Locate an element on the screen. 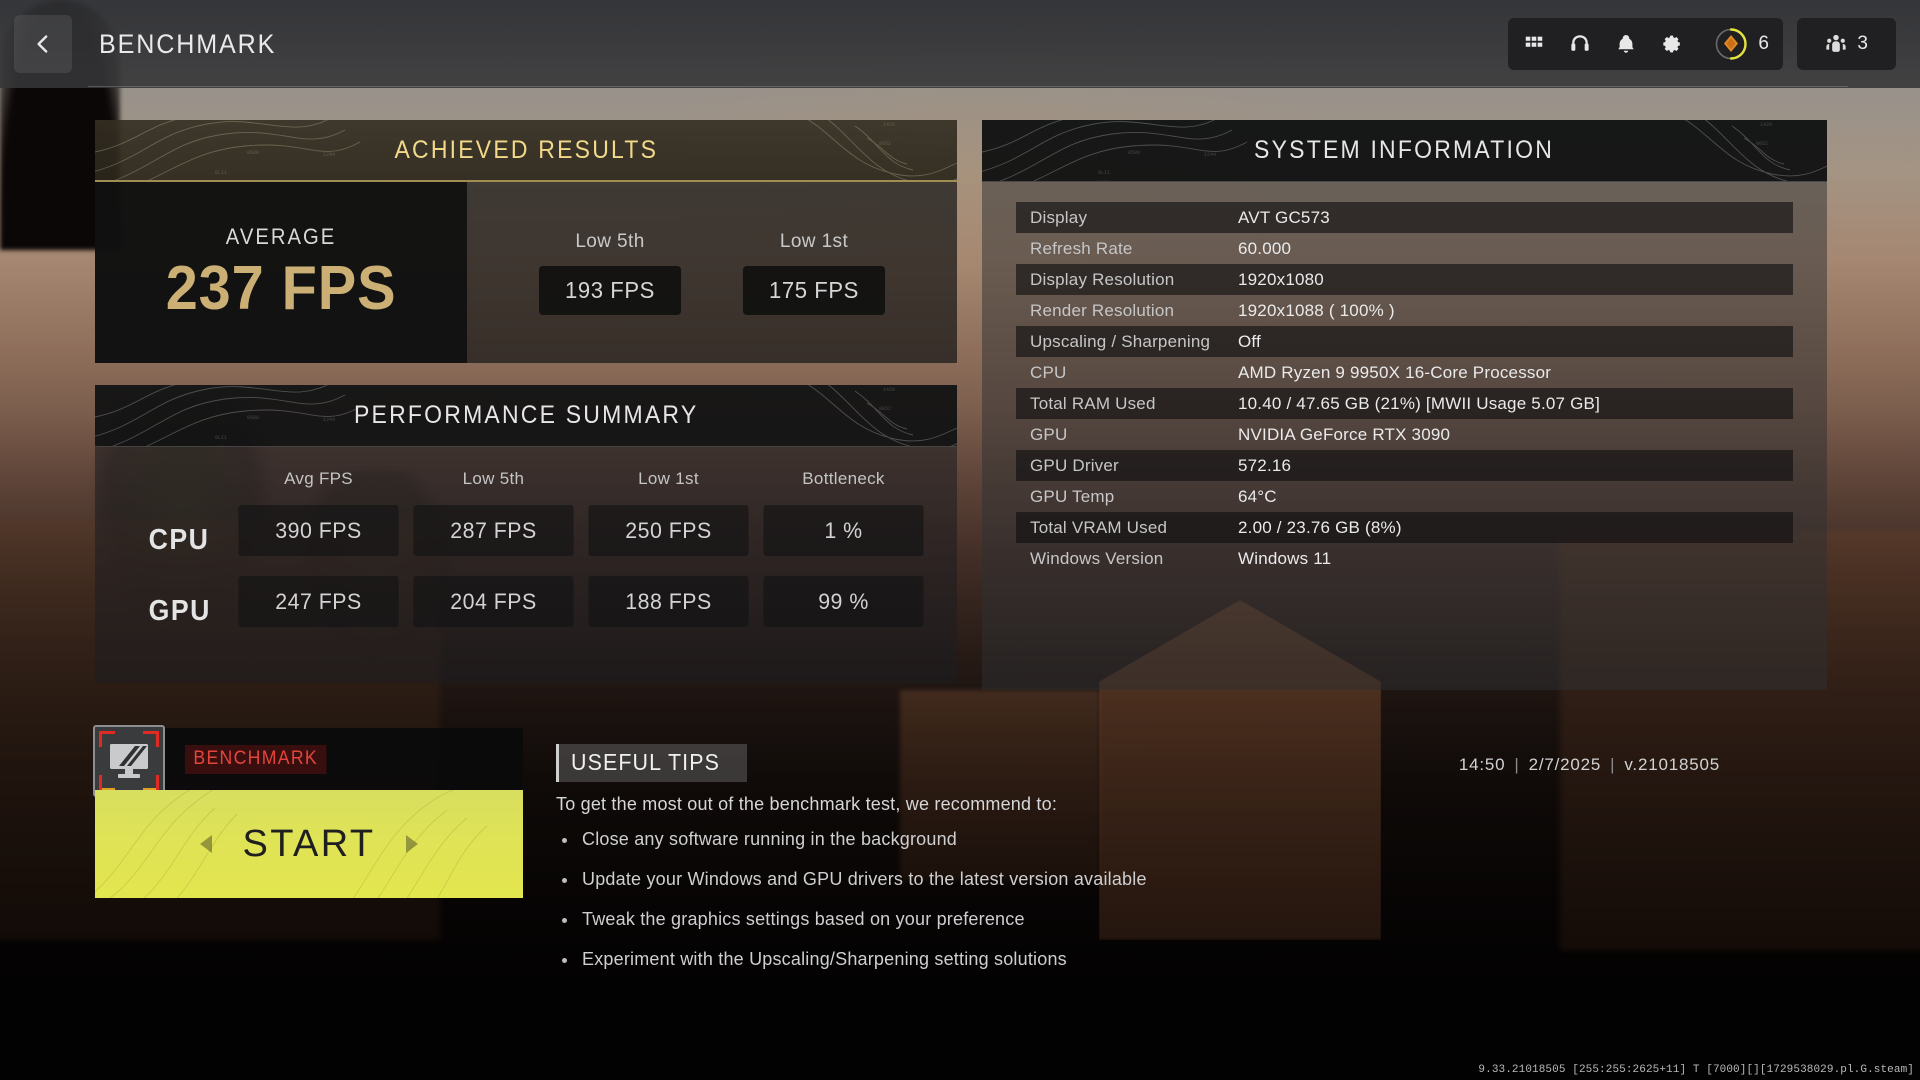 This screenshot has height=1080, width=1920. headset-button is located at coordinates (1580, 44).